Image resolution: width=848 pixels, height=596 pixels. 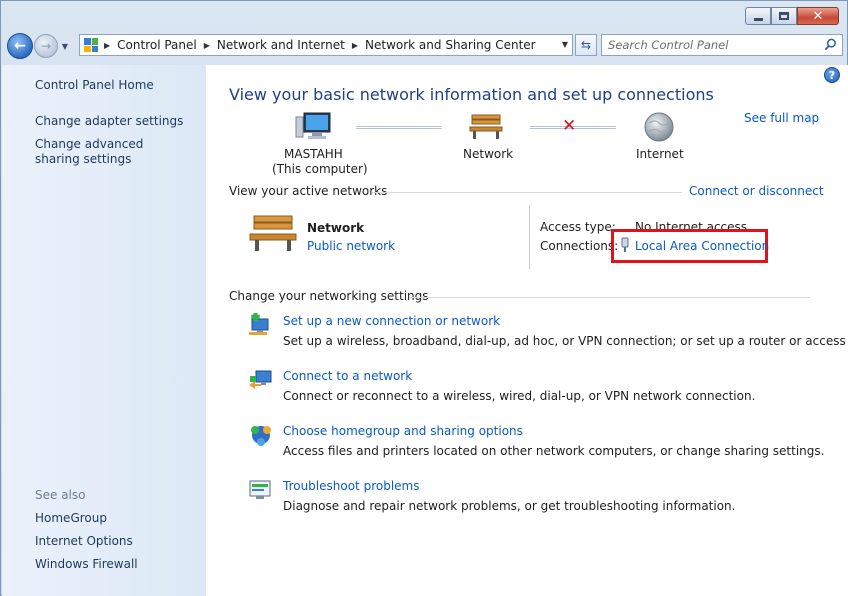 I want to click on network-label: Network, so click(x=488, y=154).